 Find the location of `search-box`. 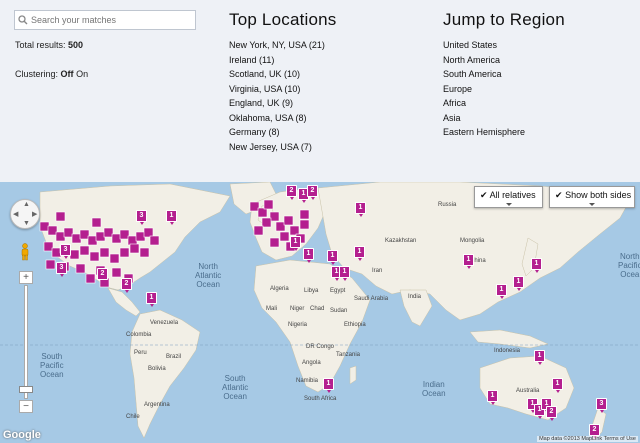

search-box is located at coordinates (105, 20).